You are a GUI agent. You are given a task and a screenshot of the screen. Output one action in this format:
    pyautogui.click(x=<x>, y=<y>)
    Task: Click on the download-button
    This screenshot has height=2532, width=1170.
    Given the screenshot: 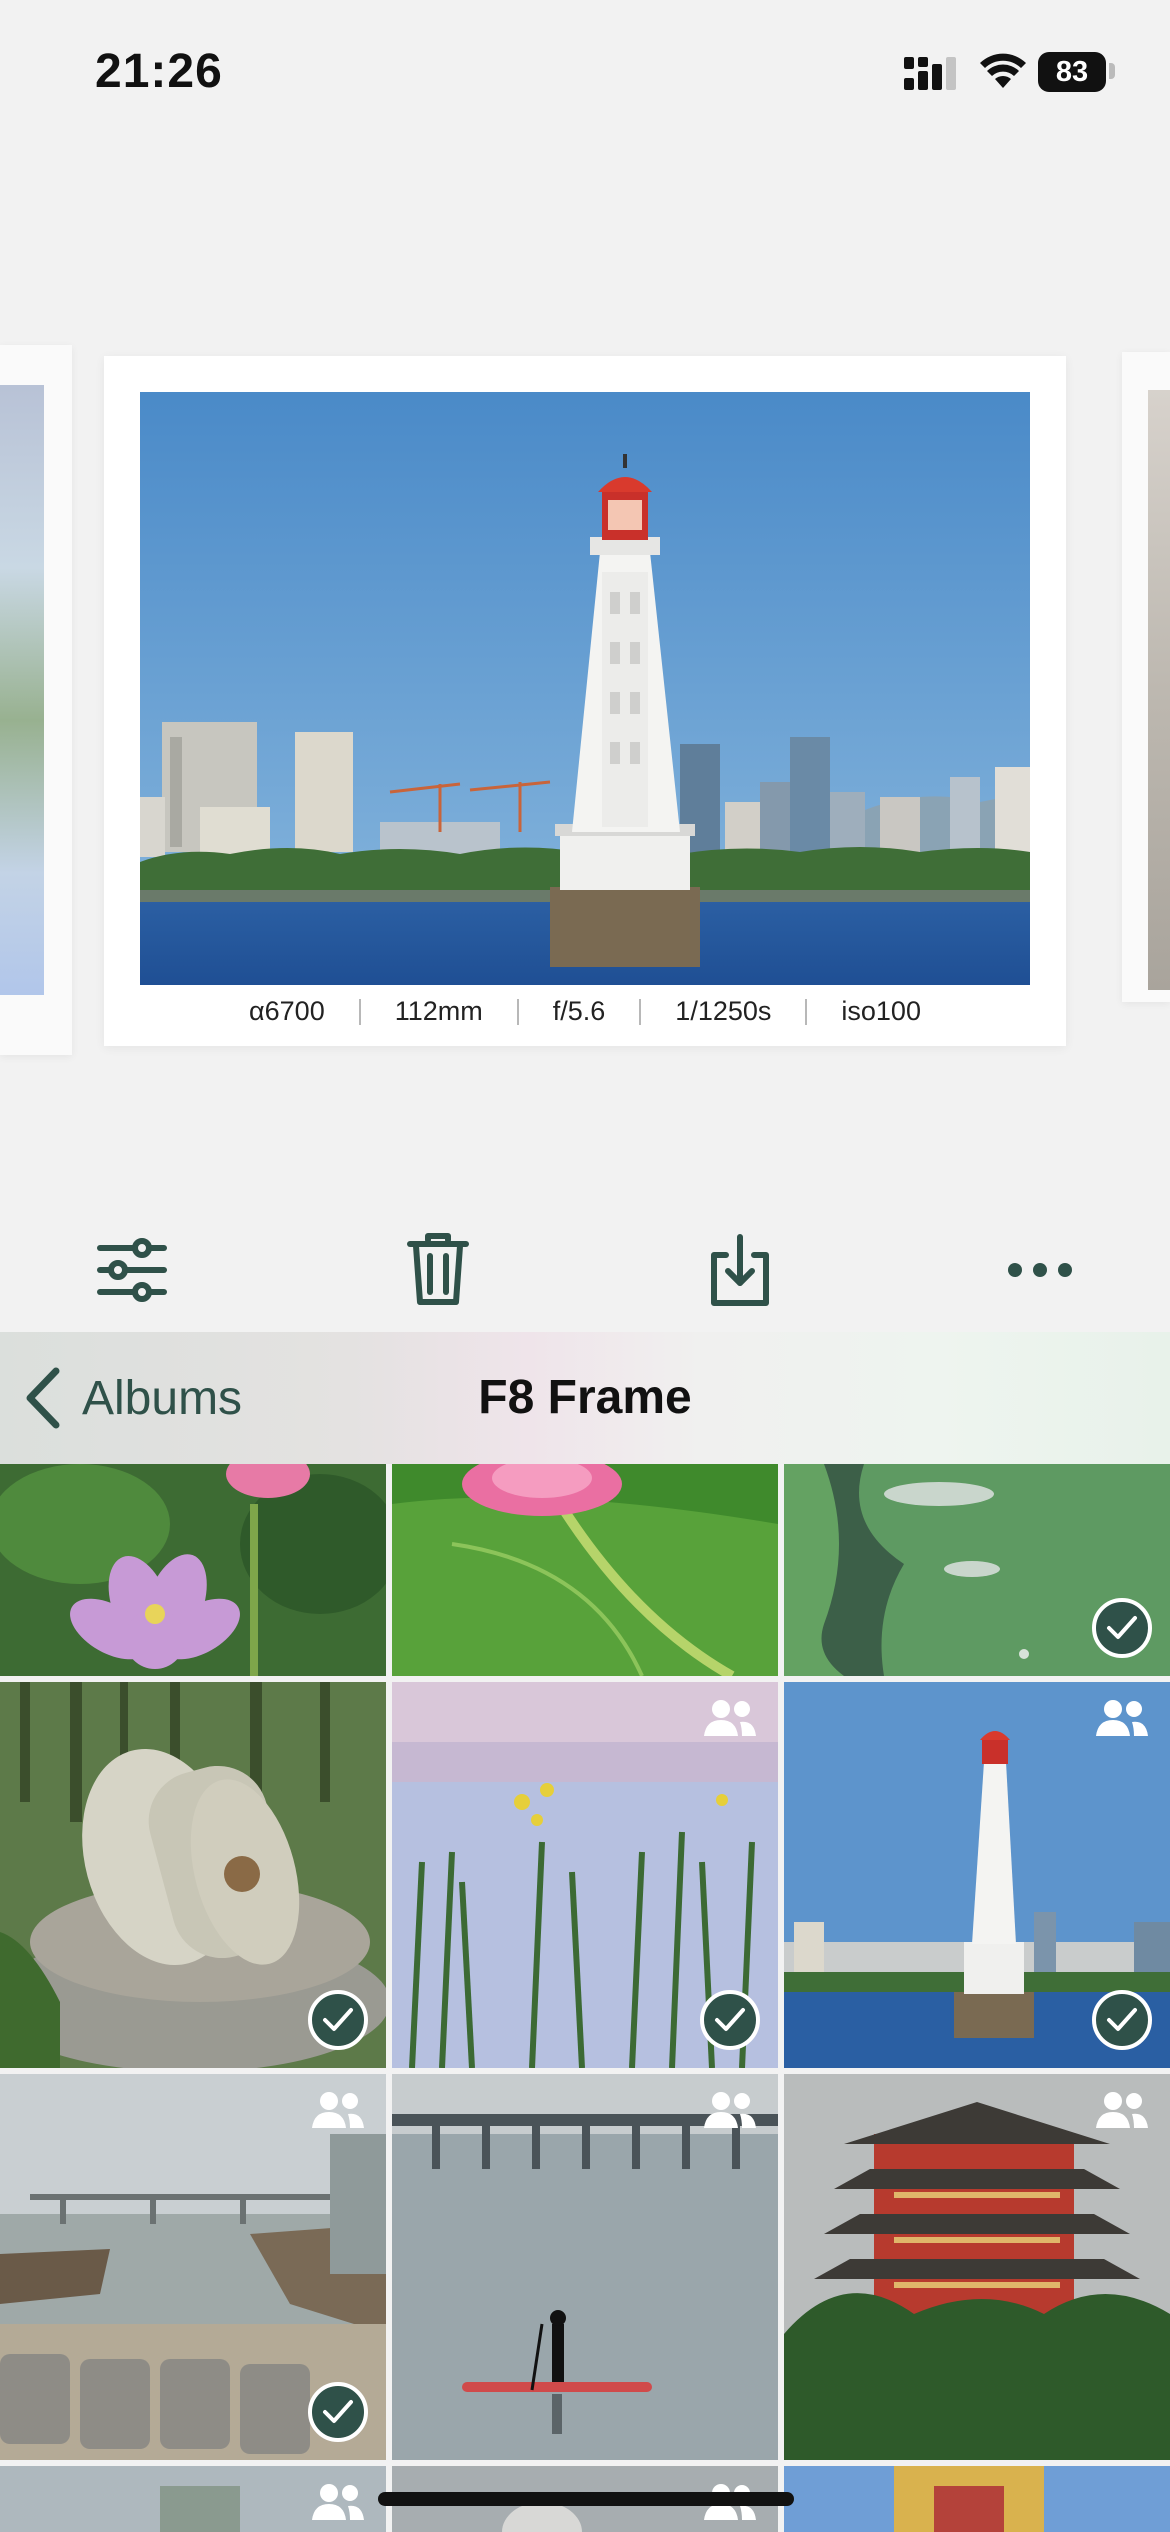 What is the action you would take?
    pyautogui.click(x=740, y=1270)
    